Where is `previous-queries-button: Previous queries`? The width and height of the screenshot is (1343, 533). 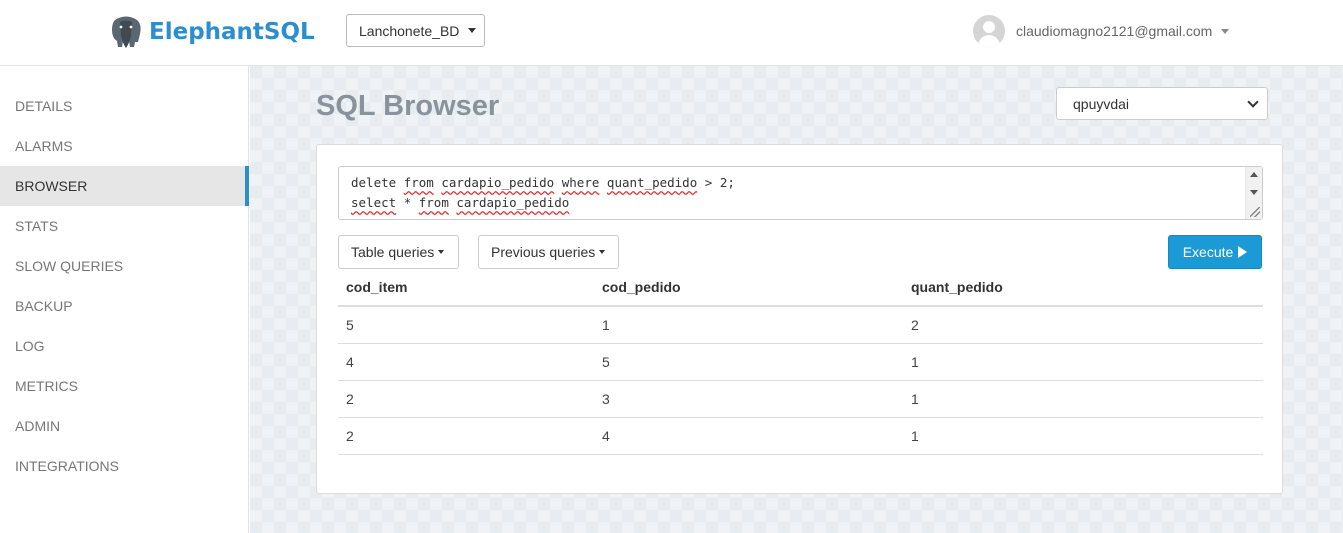 previous-queries-button: Previous queries is located at coordinates (548, 252).